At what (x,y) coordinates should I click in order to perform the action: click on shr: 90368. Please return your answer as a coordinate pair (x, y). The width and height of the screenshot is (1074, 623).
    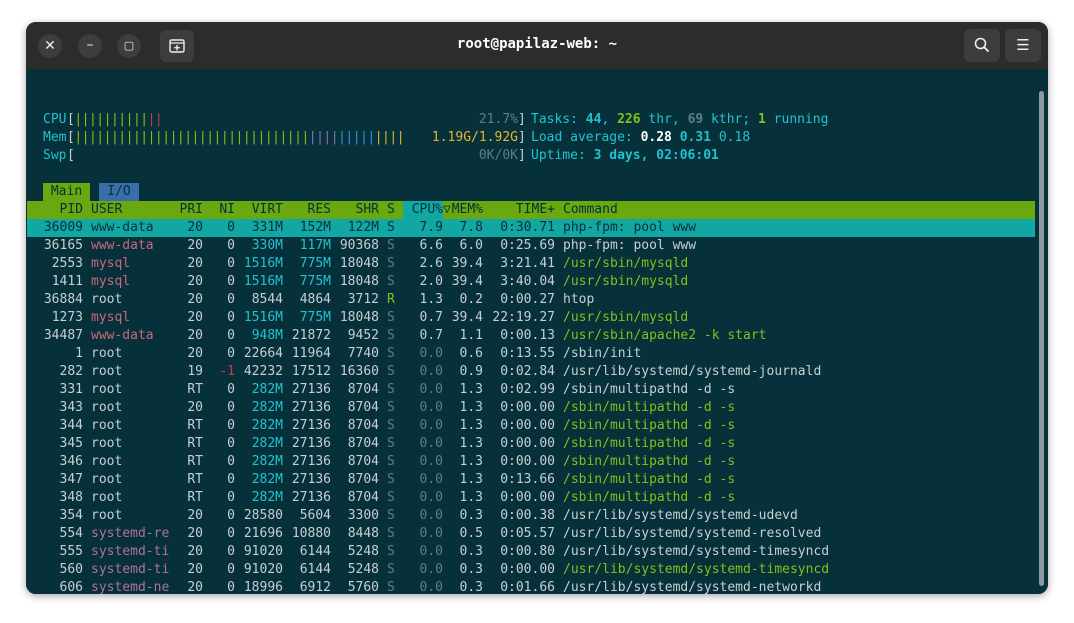
    Looking at the image, I should click on (359, 245).